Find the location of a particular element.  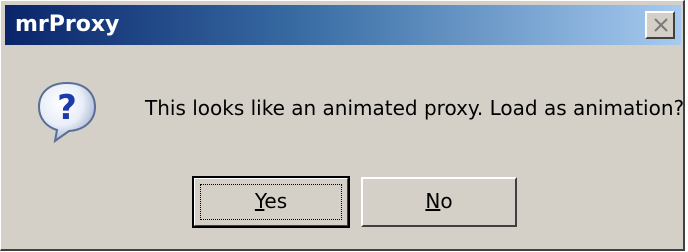

no-button: No is located at coordinates (439, 202).